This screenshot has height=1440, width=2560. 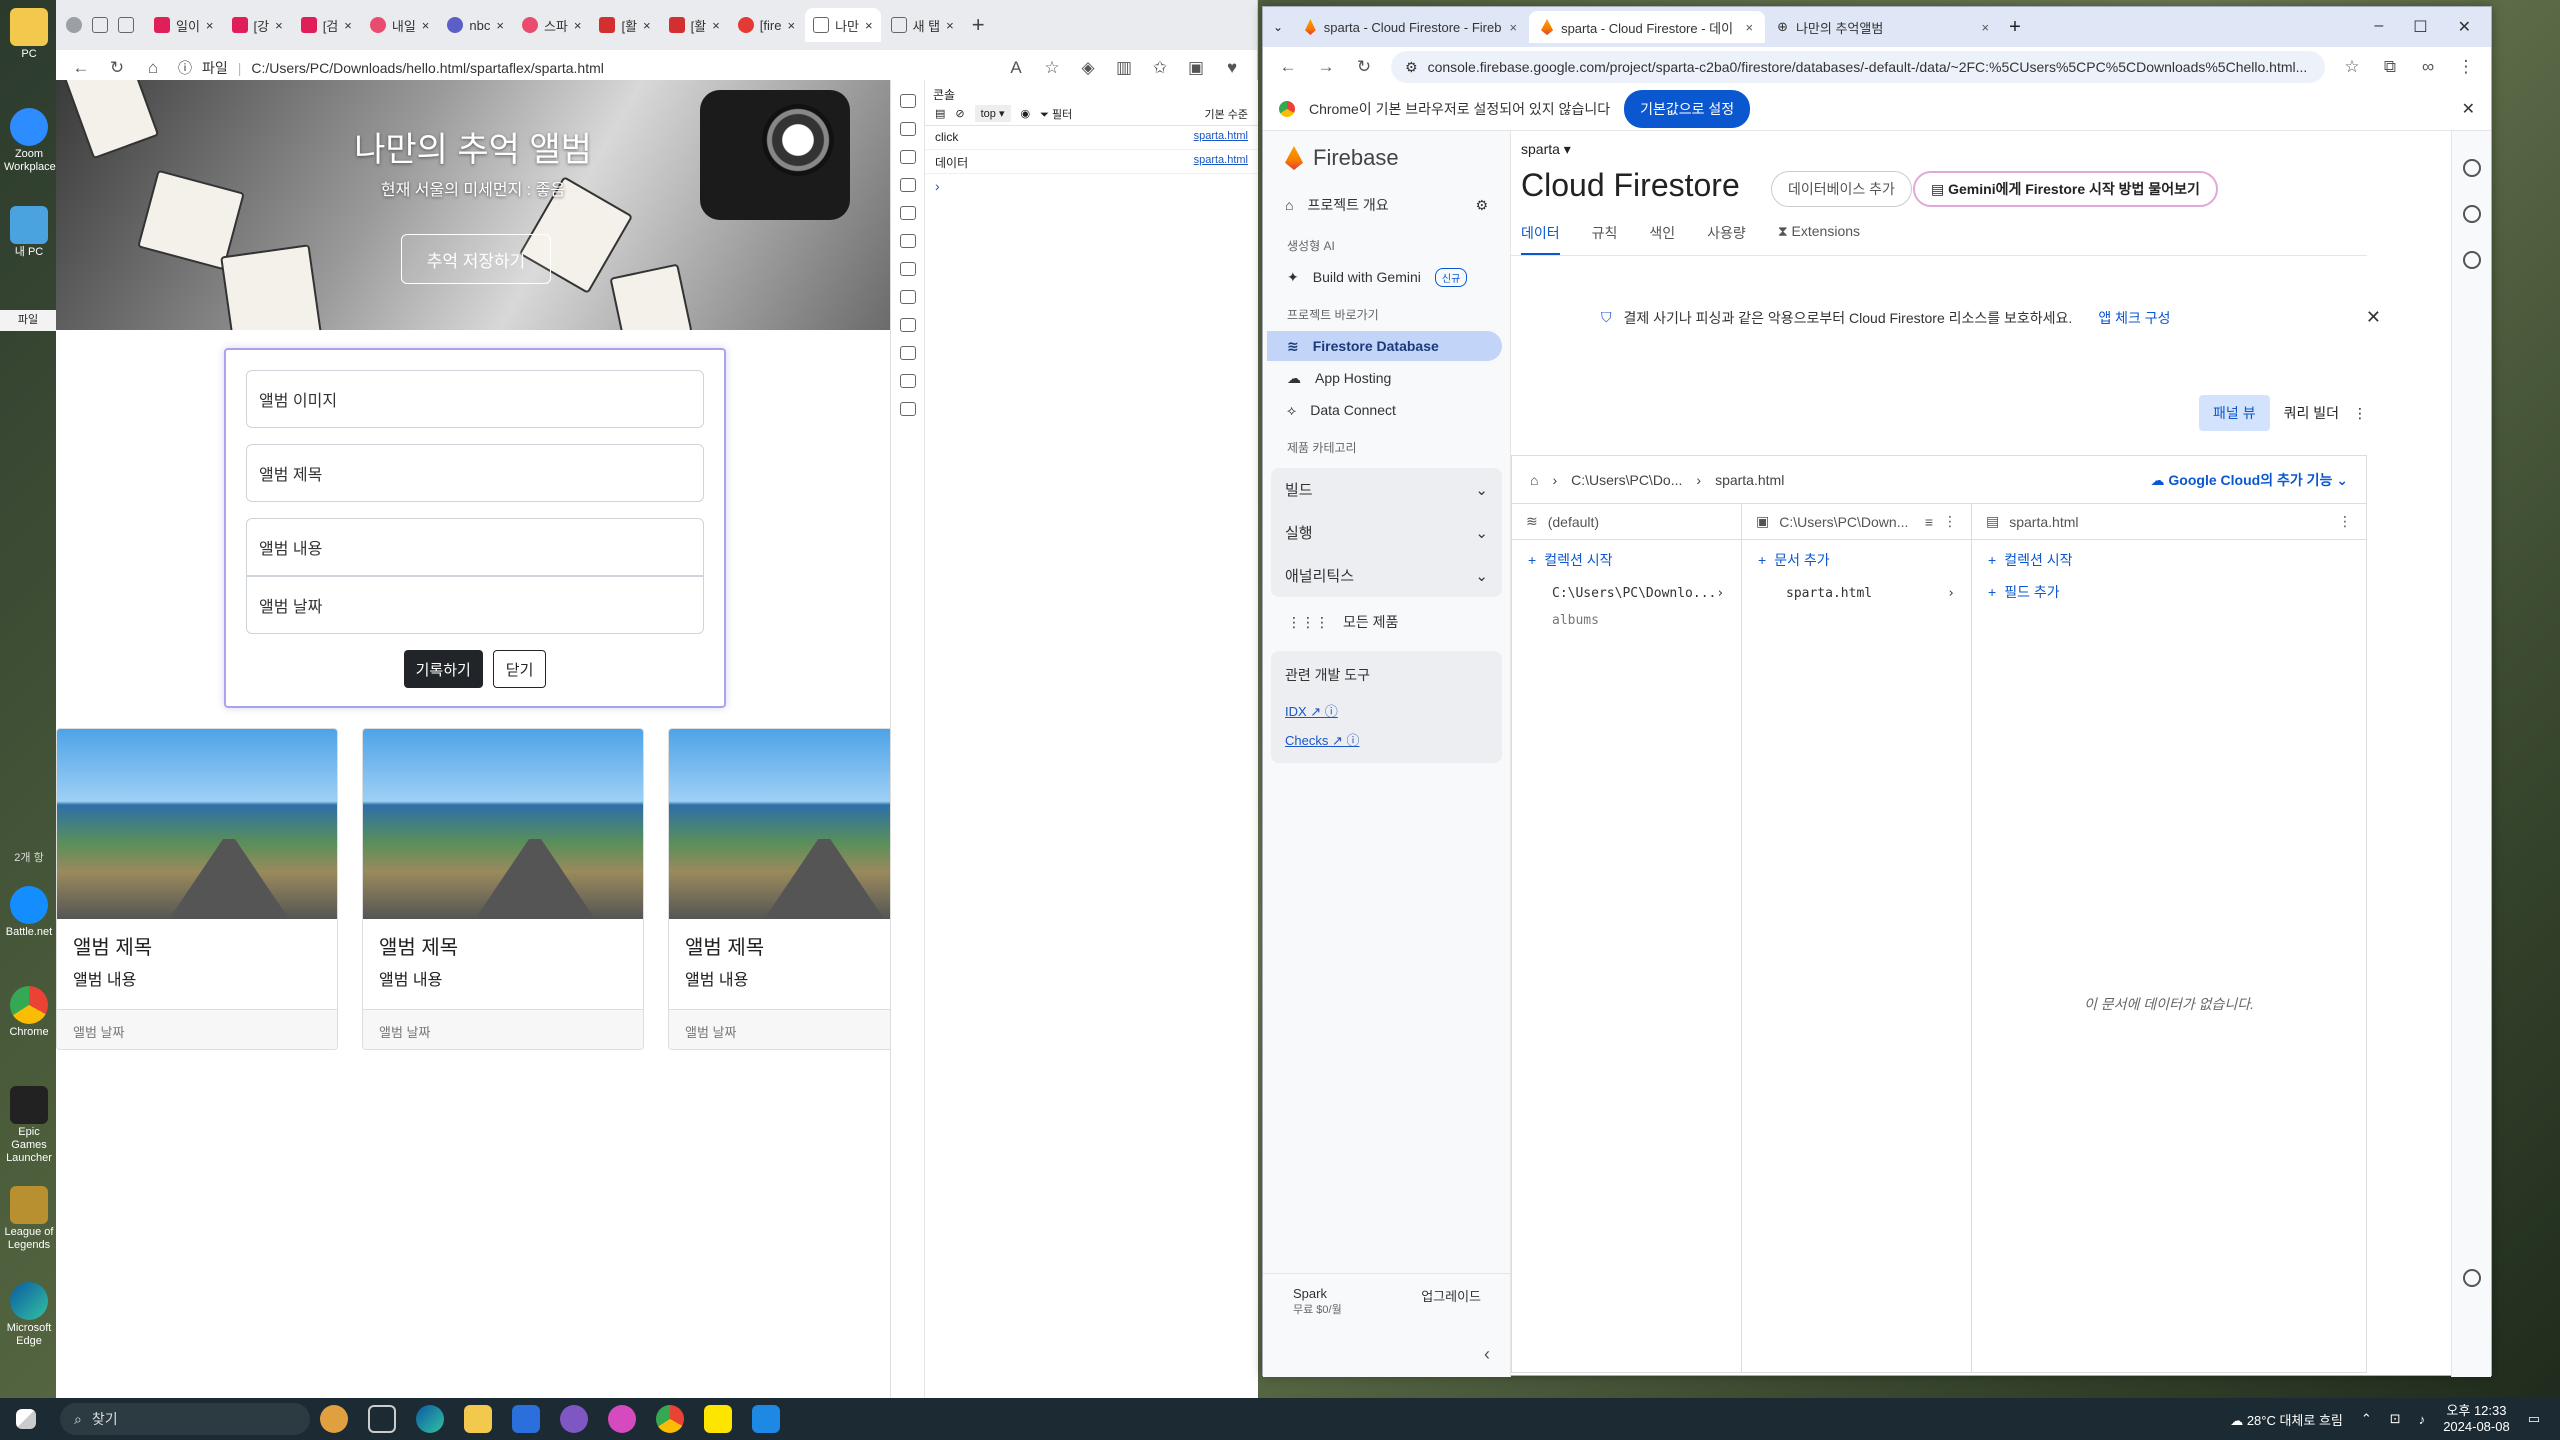 What do you see at coordinates (29, 912) in the screenshot?
I see `desktop-icon-battlenet: Battle.net` at bounding box center [29, 912].